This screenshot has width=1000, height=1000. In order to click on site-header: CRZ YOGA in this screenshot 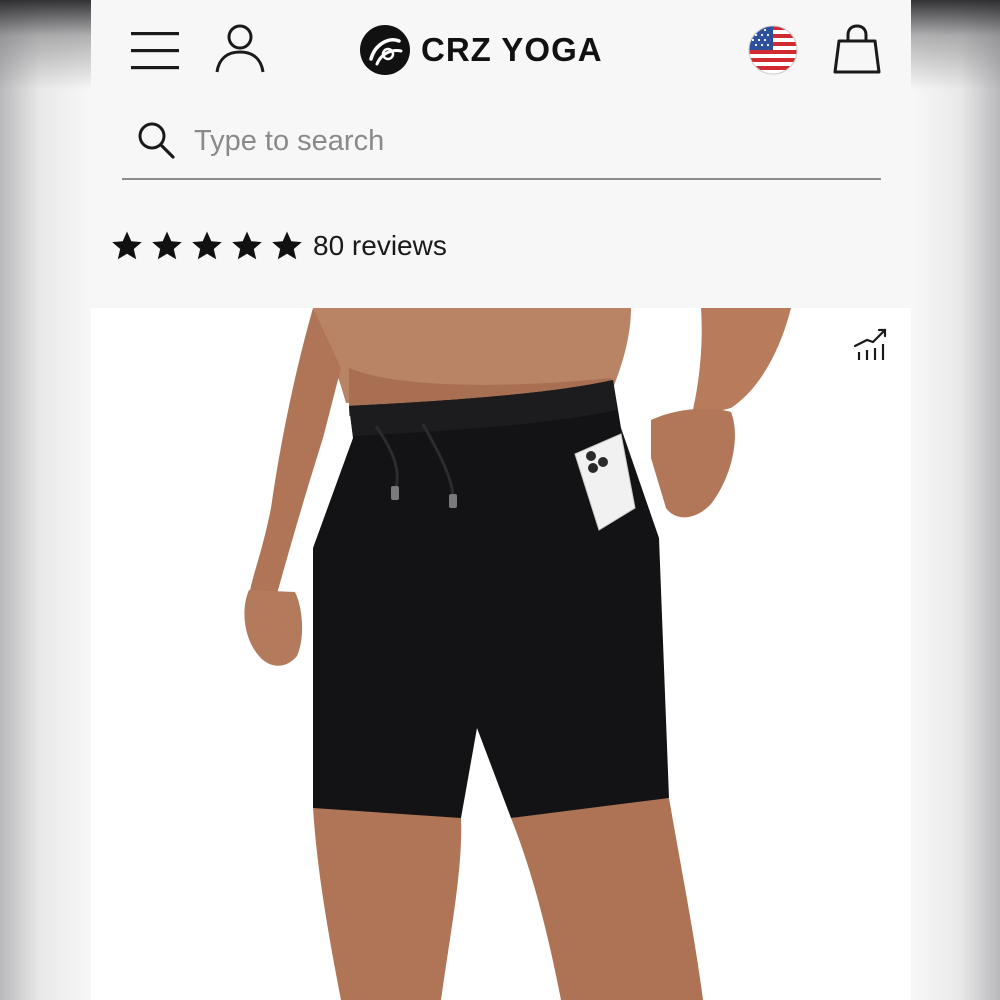, I will do `click(501, 55)`.